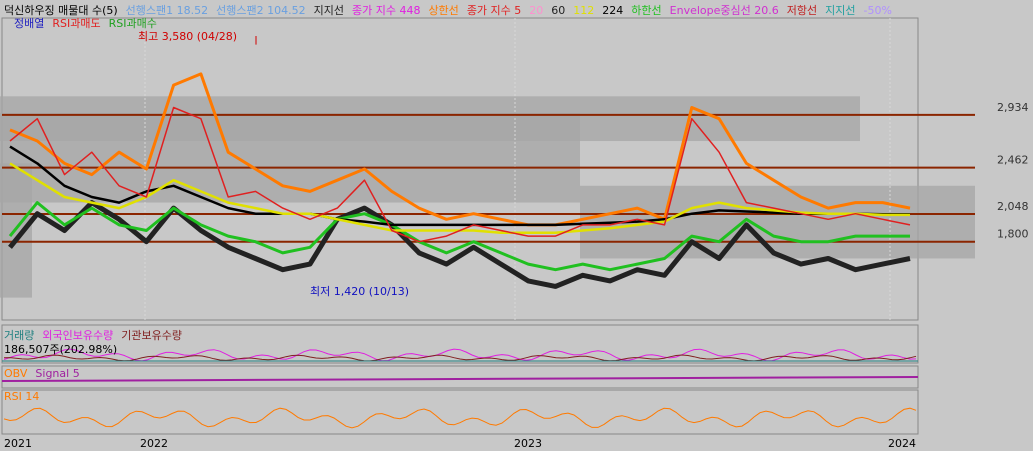 The image size is (1033, 451). What do you see at coordinates (1013, 160) in the screenshot?
I see `price-level-label: 2,462` at bounding box center [1013, 160].